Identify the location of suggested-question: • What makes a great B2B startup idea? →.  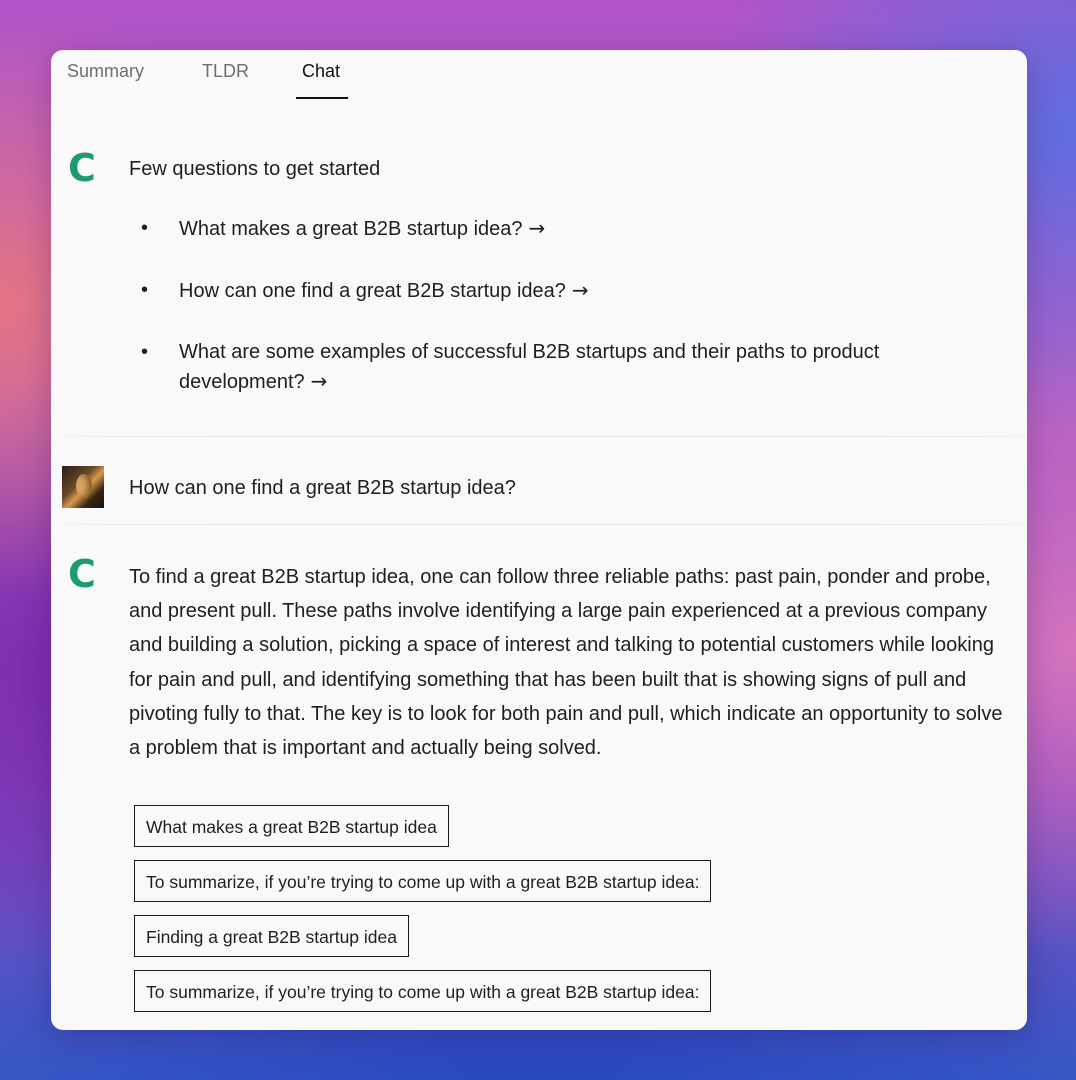
(571, 229).